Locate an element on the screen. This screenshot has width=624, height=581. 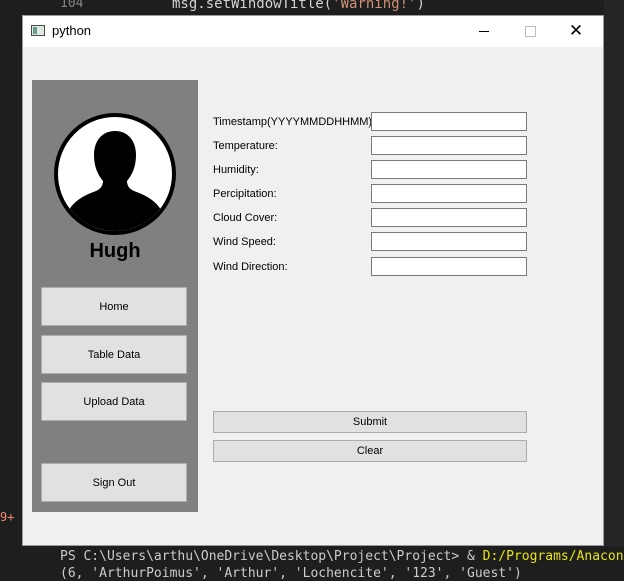
line-number: 104 is located at coordinates (72, 5).